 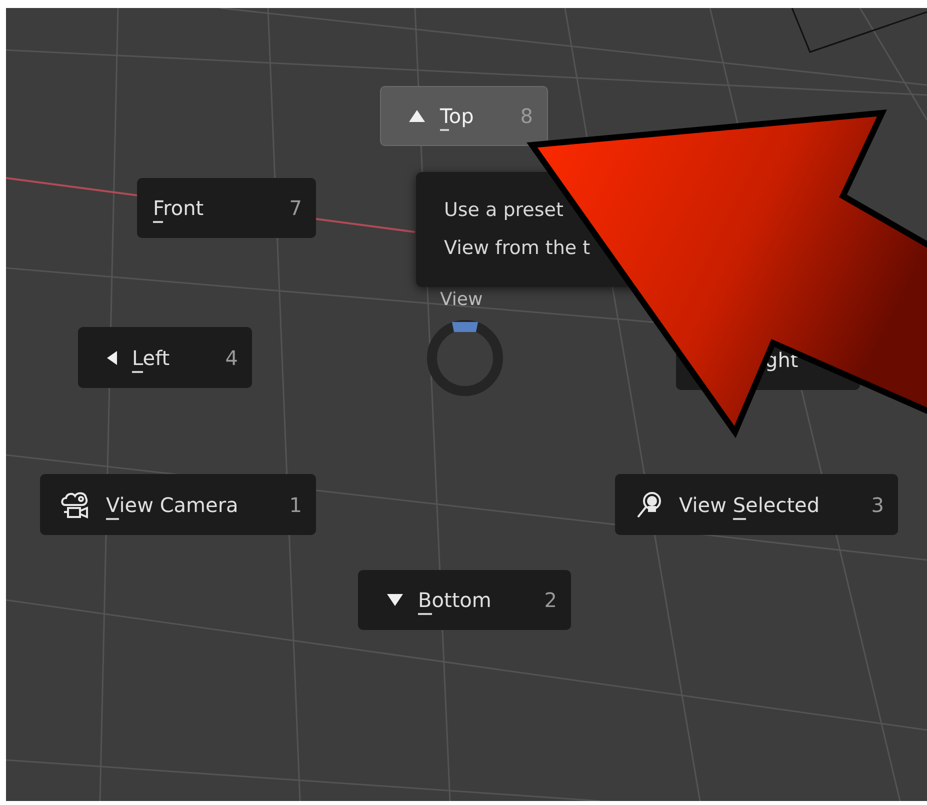 I want to click on pie-menu-item: Bottom 2, so click(x=464, y=600).